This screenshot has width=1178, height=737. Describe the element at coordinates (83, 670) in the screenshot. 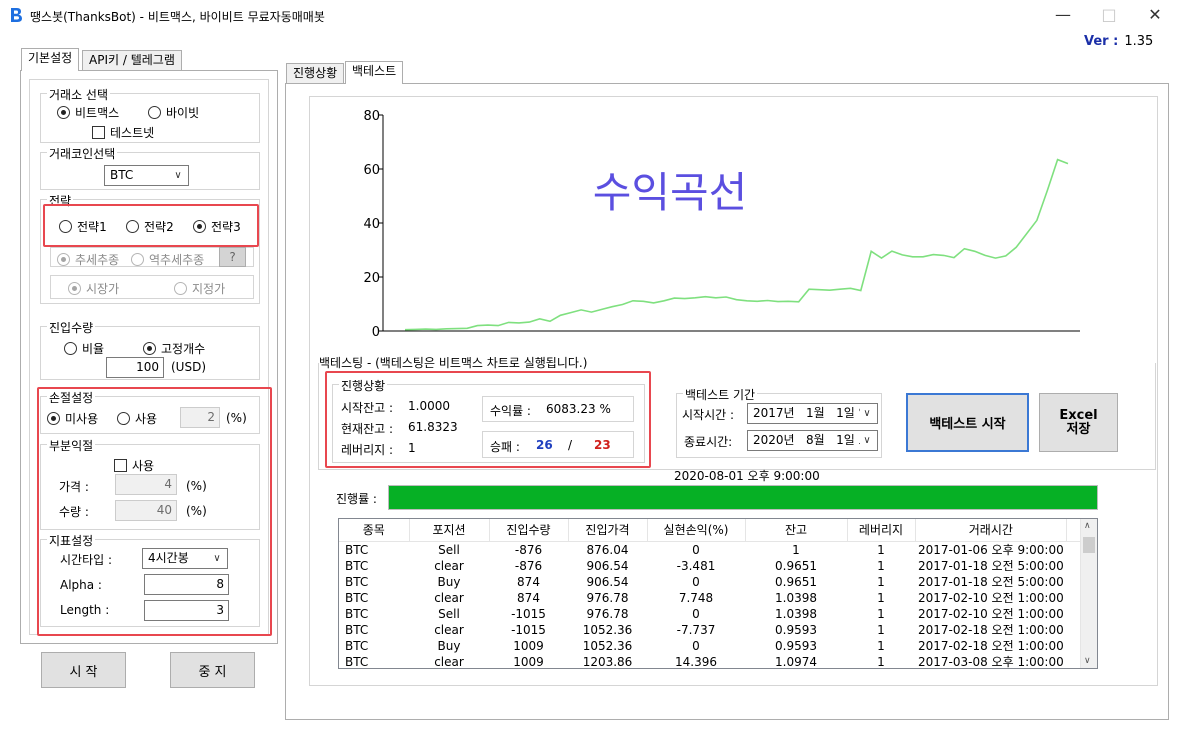

I see `start-button: 시 작` at that location.